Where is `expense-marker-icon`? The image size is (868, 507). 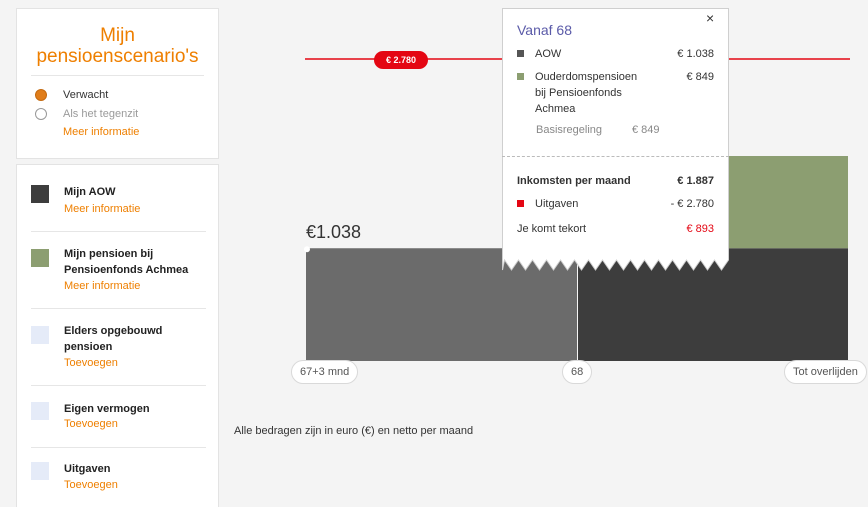 expense-marker-icon is located at coordinates (520, 203).